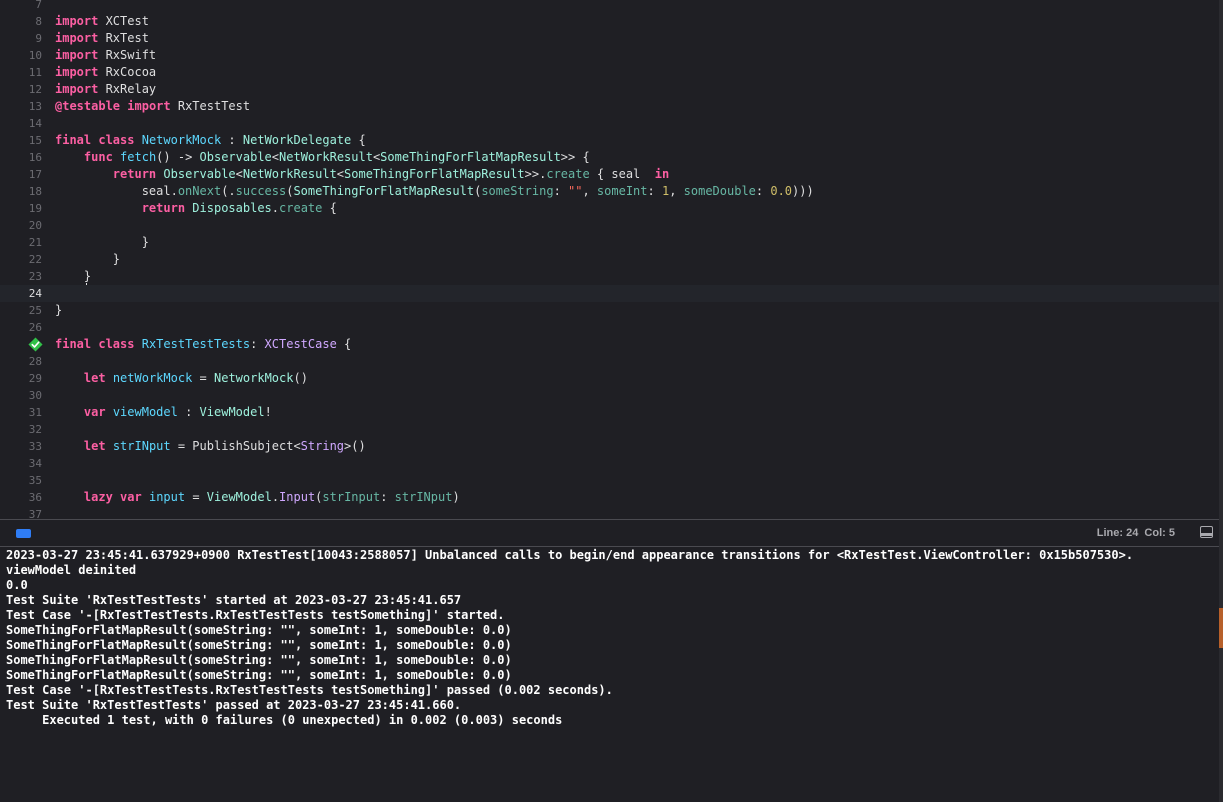  What do you see at coordinates (575, 191) in the screenshot?
I see `code-token: ""` at bounding box center [575, 191].